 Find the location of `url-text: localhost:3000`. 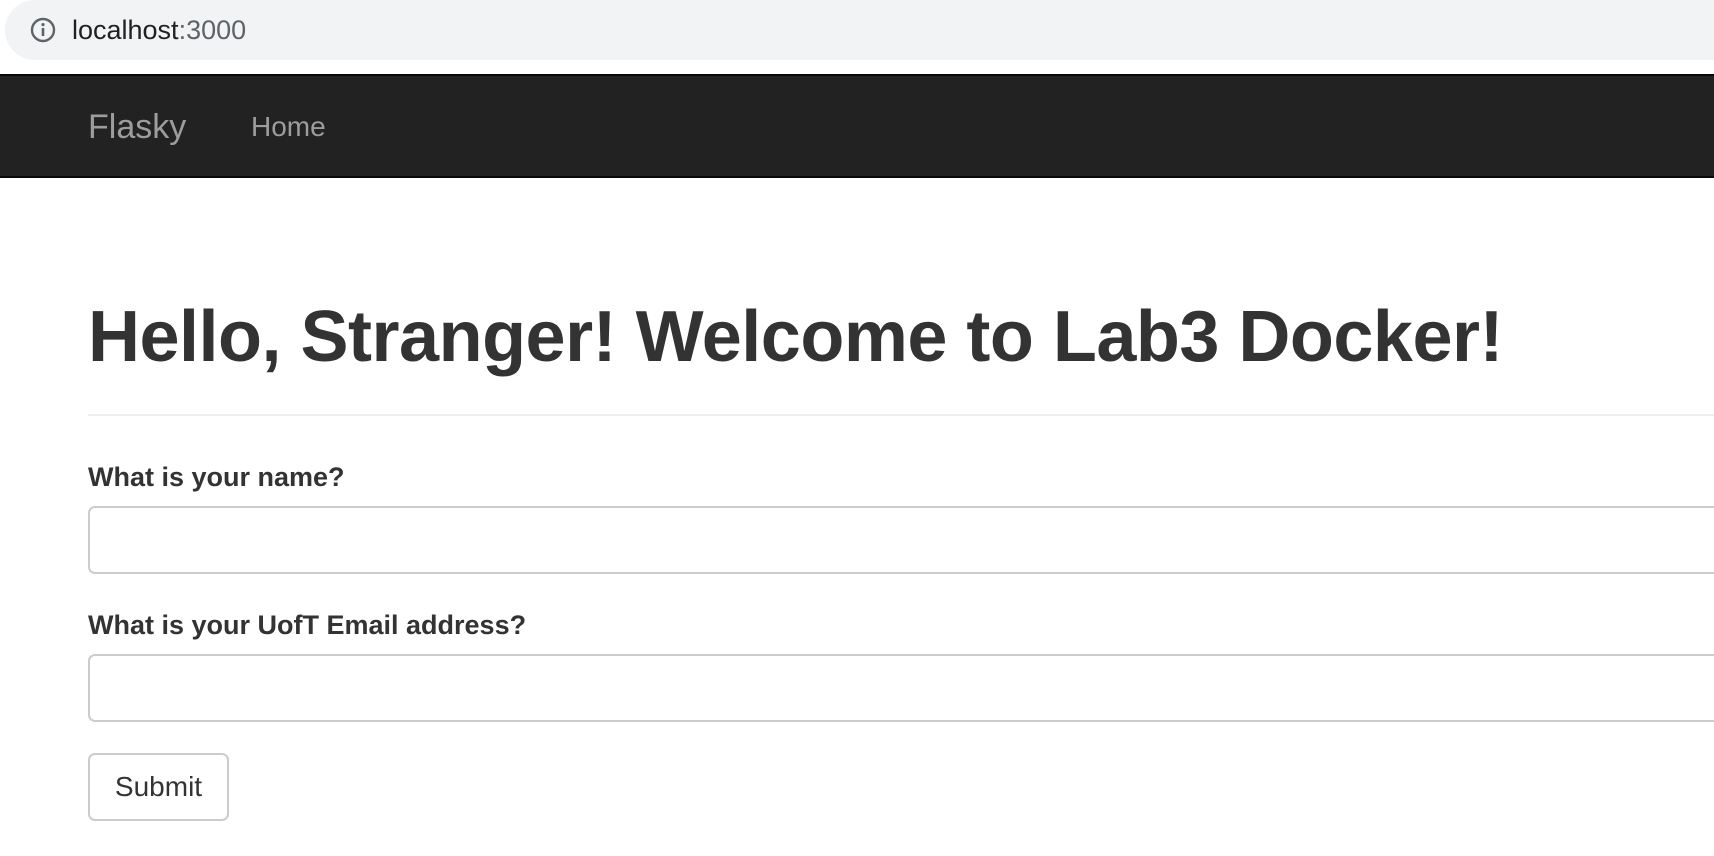

url-text: localhost:3000 is located at coordinates (159, 30).